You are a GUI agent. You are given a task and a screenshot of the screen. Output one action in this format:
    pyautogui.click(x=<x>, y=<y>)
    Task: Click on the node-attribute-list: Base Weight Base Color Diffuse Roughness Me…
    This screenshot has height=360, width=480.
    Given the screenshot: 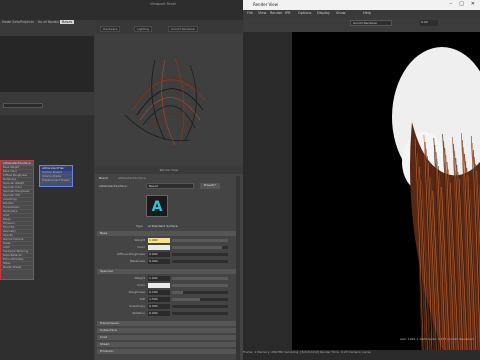 What is the action you would take?
    pyautogui.click(x=17, y=218)
    